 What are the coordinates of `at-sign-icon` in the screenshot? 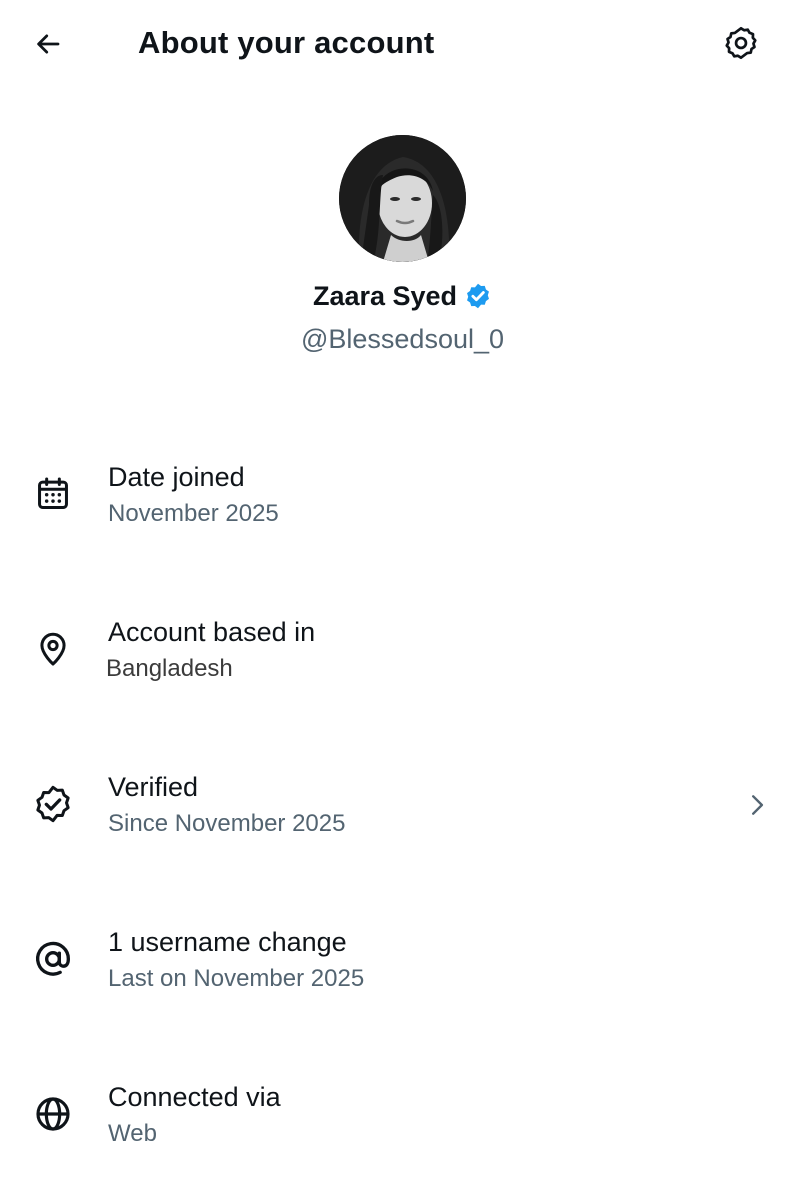 It's located at (53, 959).